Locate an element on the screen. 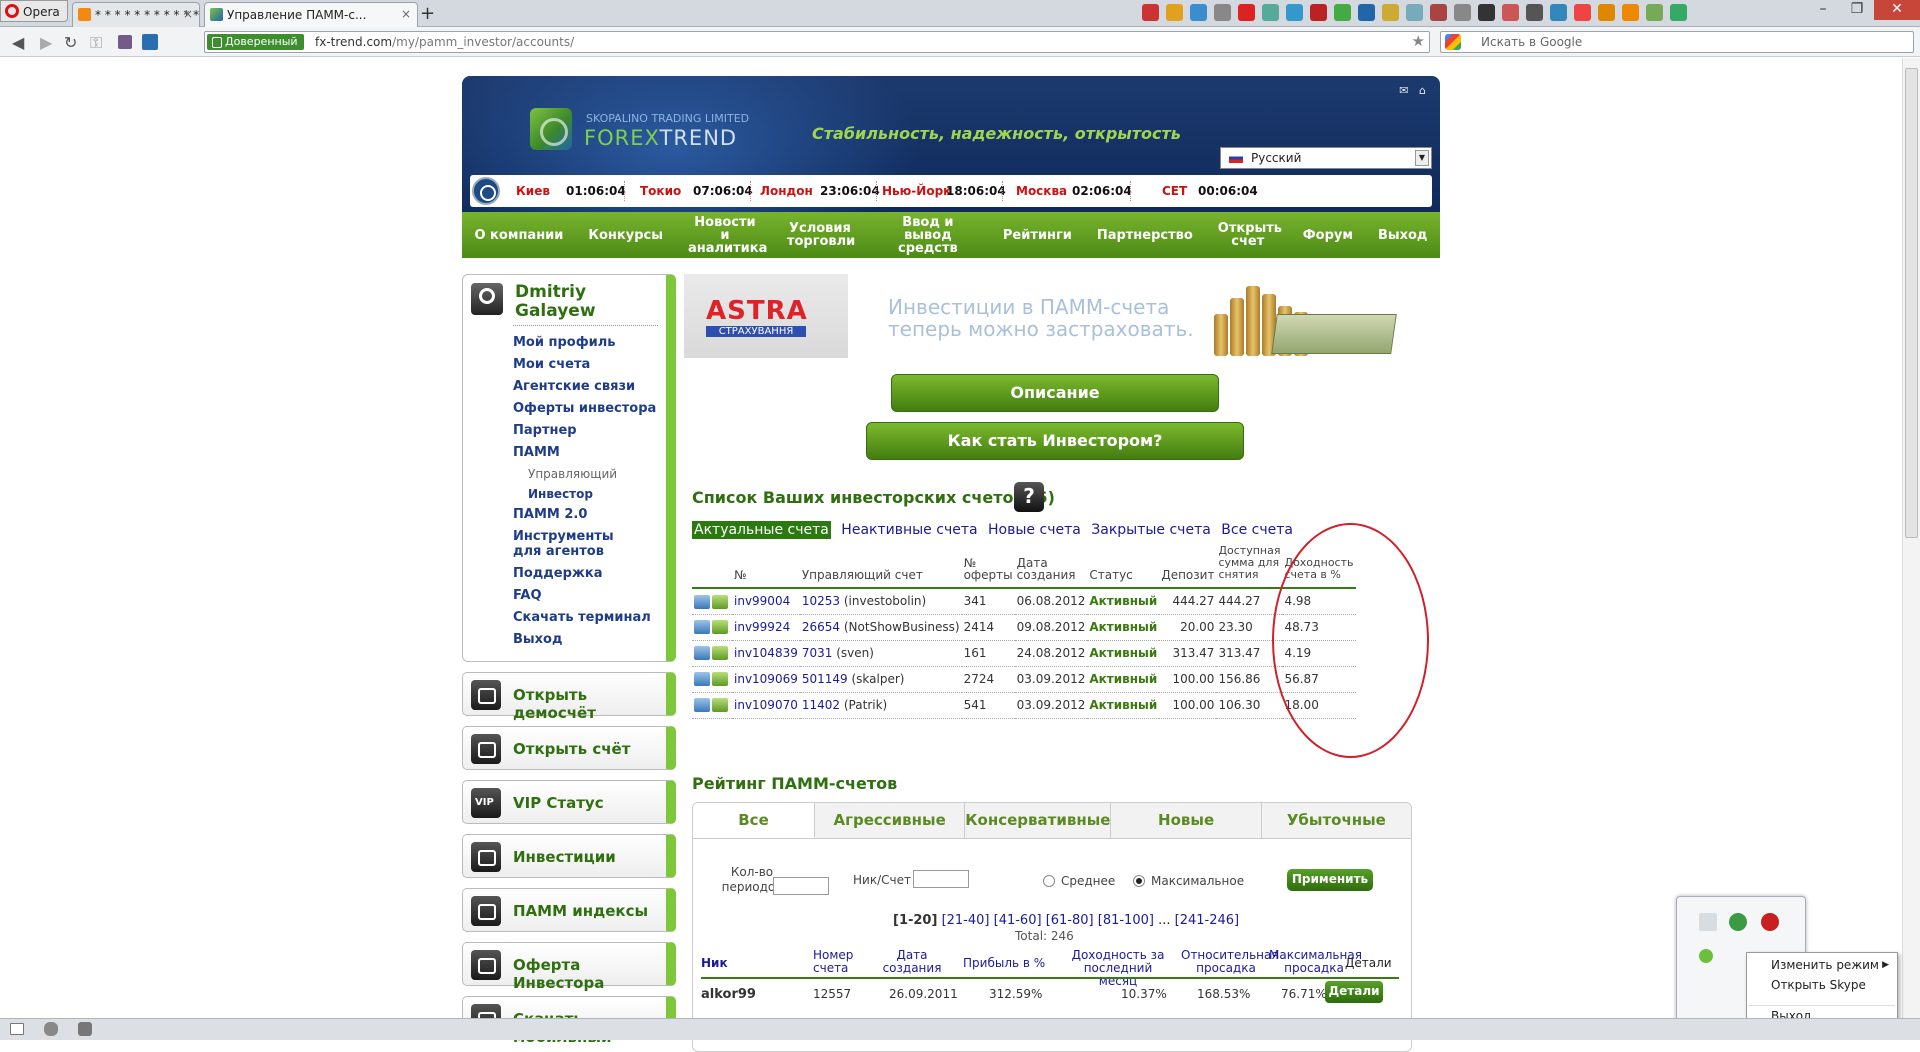 The image size is (1920, 1052). speedometer-icon is located at coordinates (85, 1029).